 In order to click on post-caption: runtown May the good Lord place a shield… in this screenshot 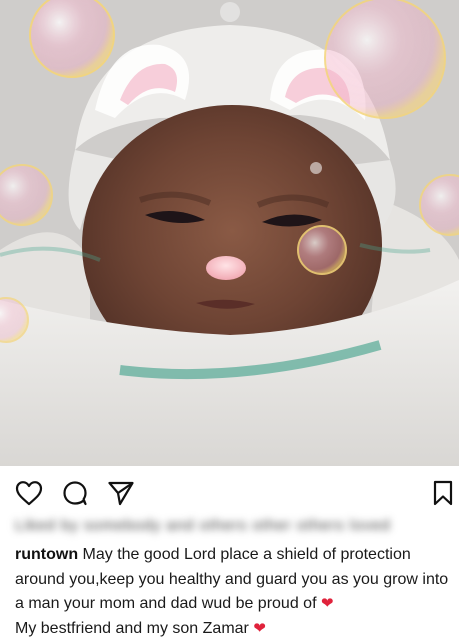, I will do `click(235, 592)`.